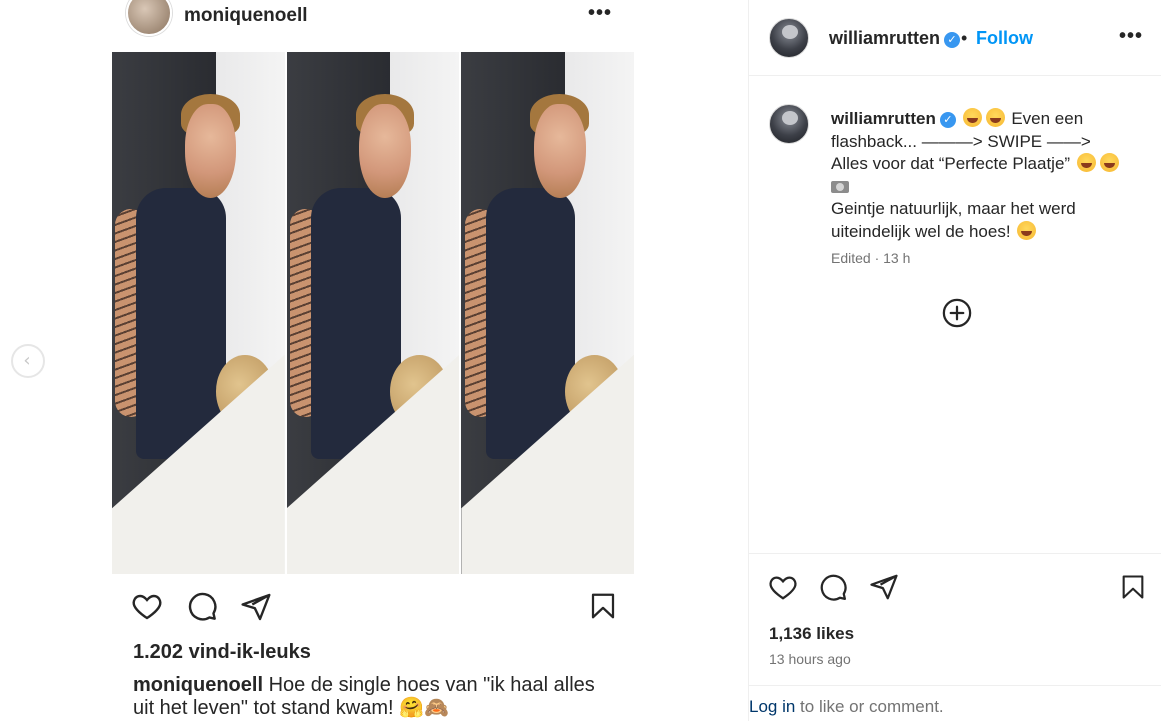 The image size is (1161, 721). I want to click on carousel-prev-button: ‹, so click(28, 361).